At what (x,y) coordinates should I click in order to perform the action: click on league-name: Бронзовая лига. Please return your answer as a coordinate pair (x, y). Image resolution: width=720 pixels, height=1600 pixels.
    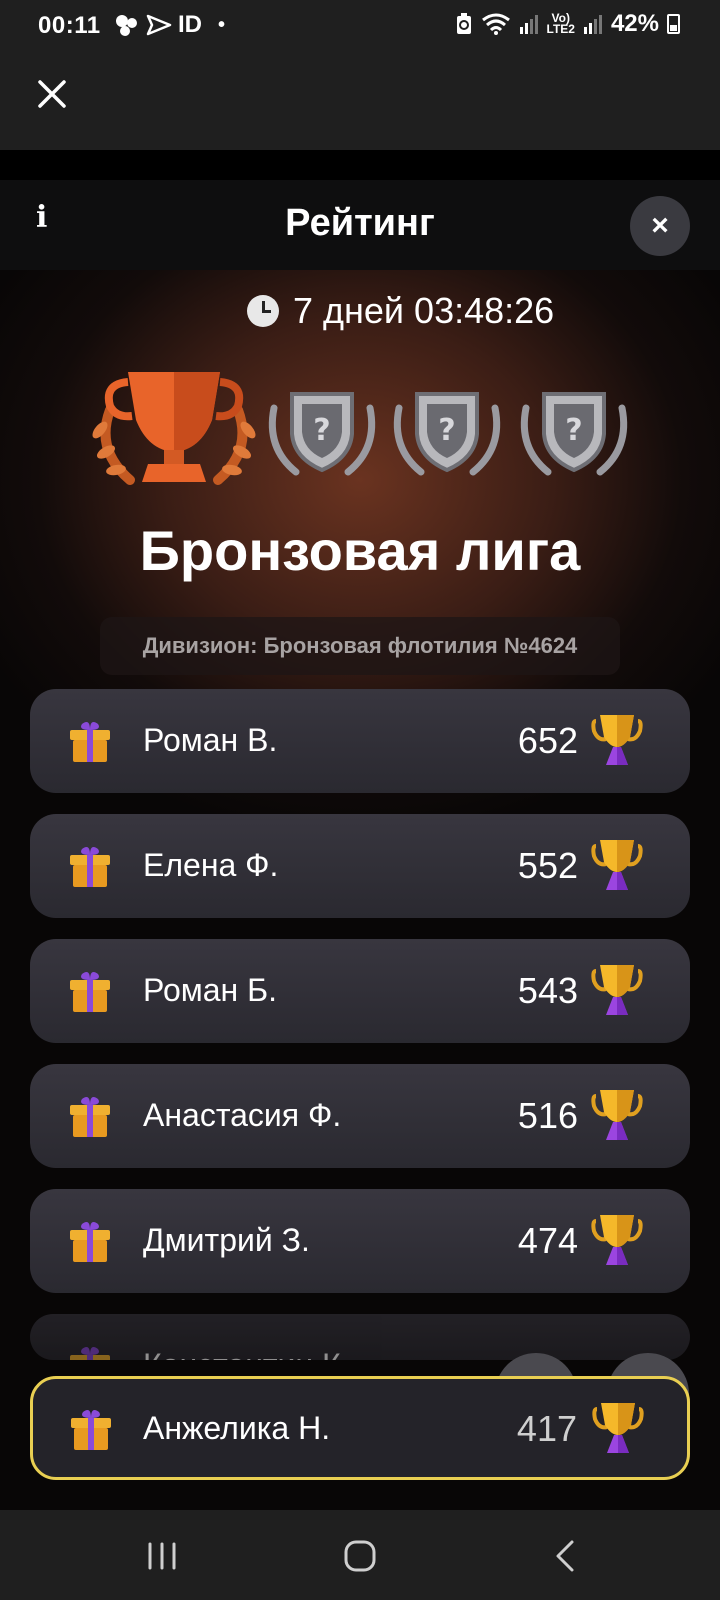
    Looking at the image, I should click on (360, 550).